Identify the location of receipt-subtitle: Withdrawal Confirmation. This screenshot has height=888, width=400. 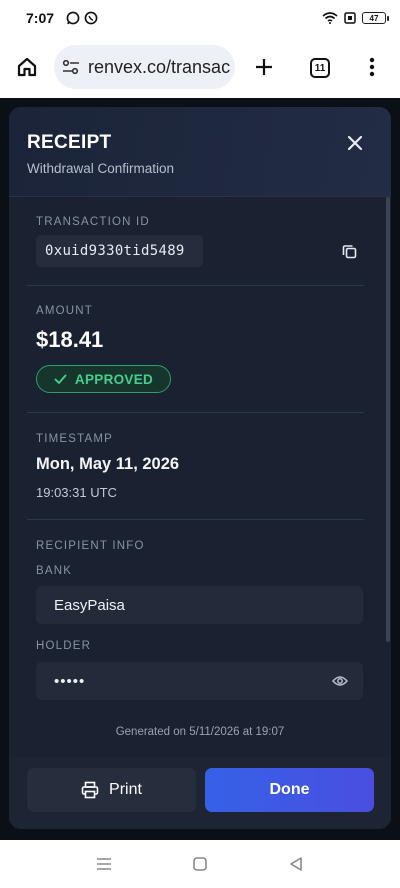
(101, 168).